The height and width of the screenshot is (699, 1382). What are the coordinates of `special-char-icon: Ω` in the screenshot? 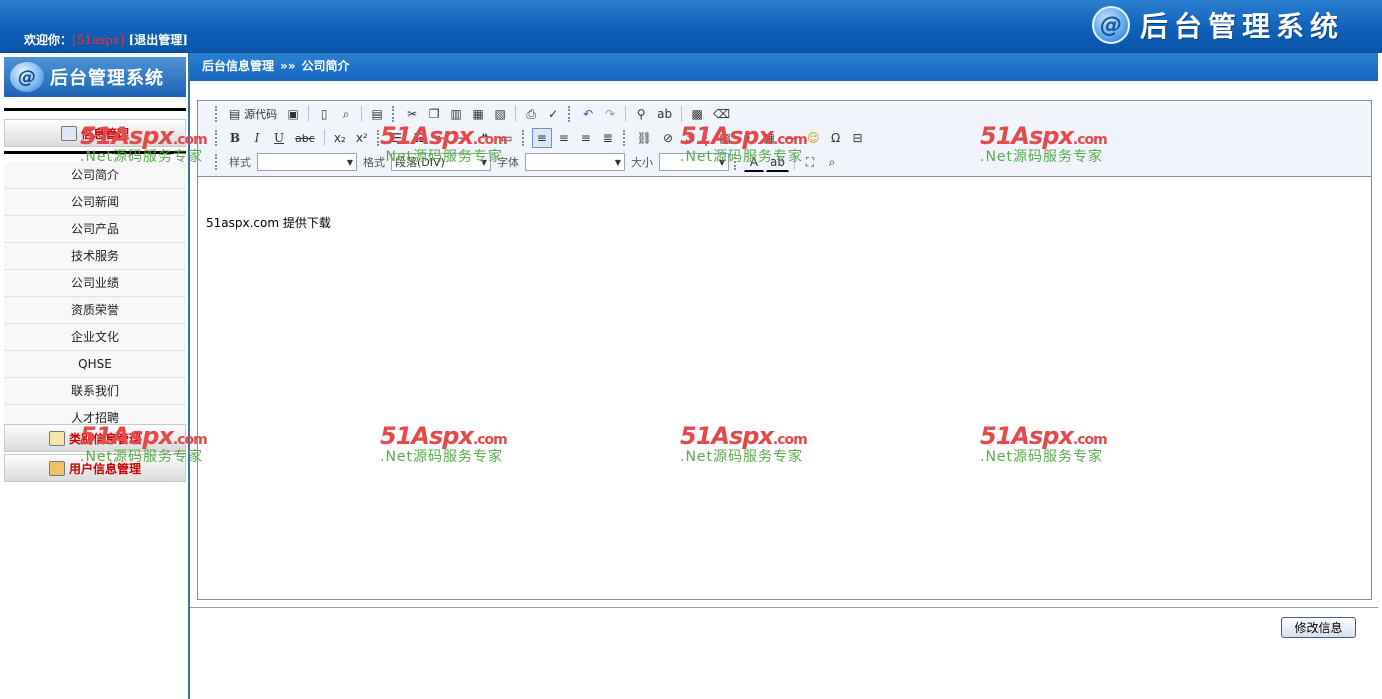 It's located at (836, 138).